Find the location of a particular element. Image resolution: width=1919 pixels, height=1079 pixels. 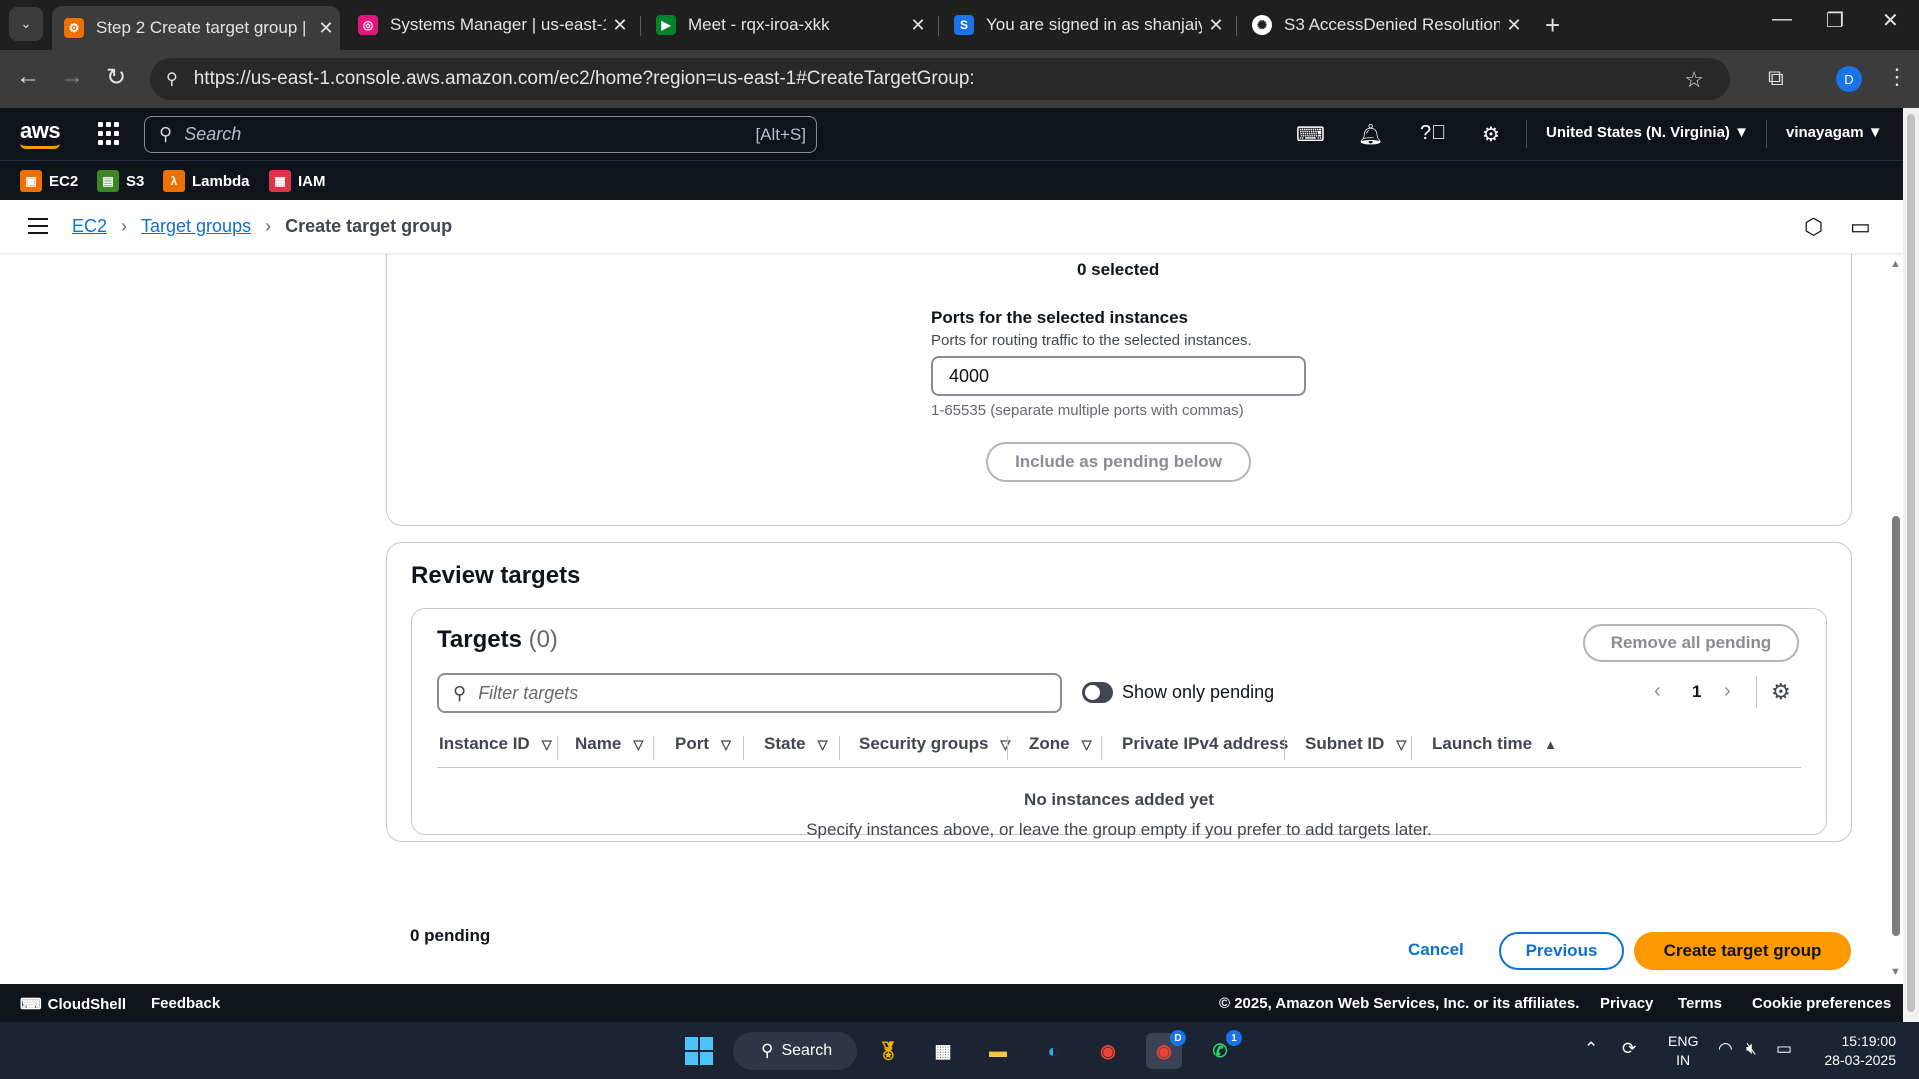

remove-all-pending-button: Remove all pending is located at coordinates (1691, 643).